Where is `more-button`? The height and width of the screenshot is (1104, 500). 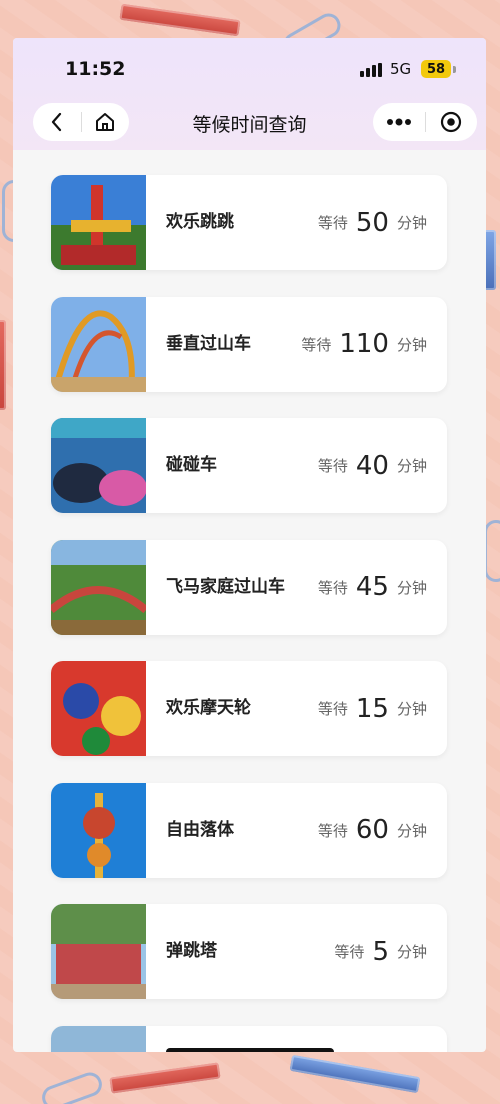
more-button is located at coordinates (399, 122).